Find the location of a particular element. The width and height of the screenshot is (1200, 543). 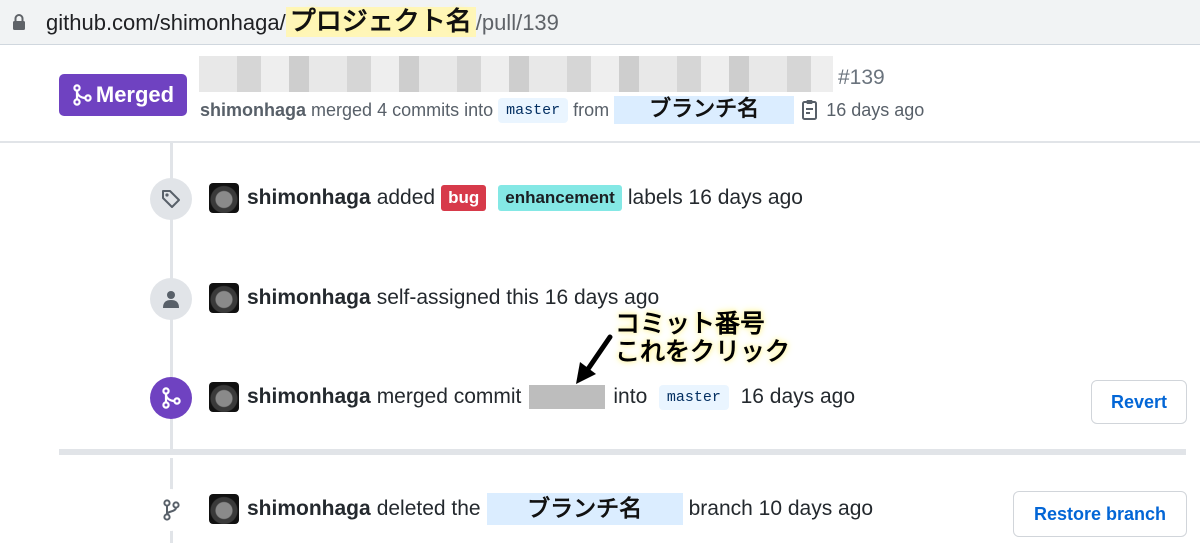

browser-url-bar: github.com/shimonhaga/プロジェクト名/pull/139 is located at coordinates (600, 22).